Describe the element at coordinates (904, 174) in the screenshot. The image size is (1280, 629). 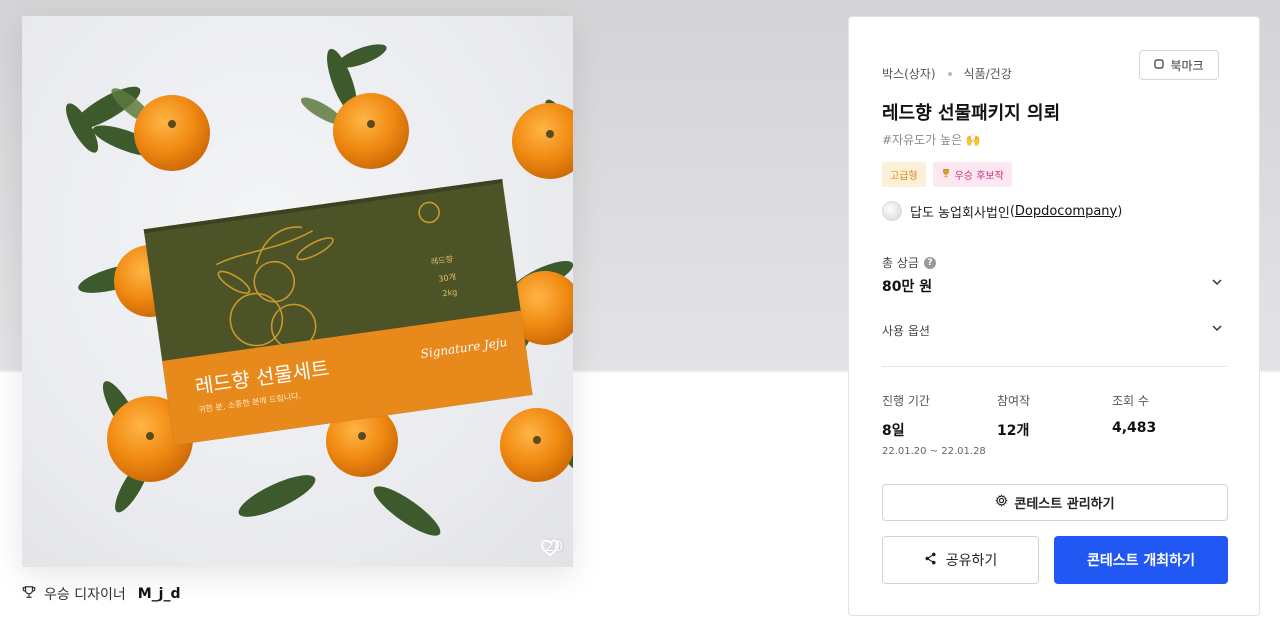
I see `premium-badge: 고급형` at that location.